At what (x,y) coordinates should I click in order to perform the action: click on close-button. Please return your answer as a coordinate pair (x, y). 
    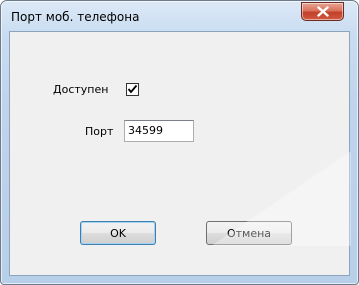
    Looking at the image, I should click on (322, 11).